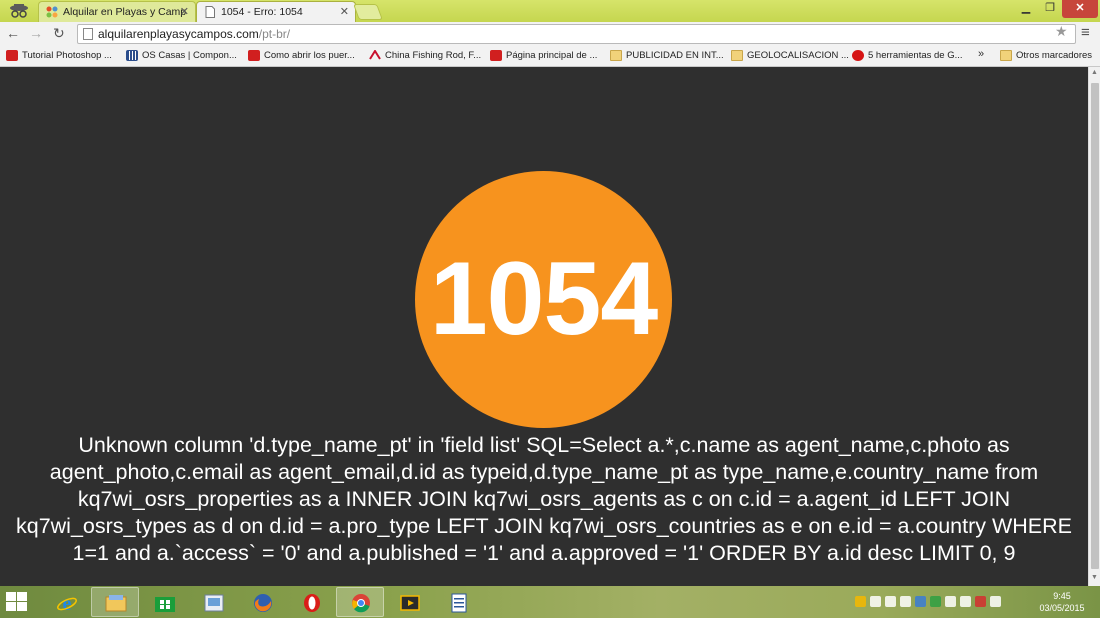 The height and width of the screenshot is (618, 1100). I want to click on forward-arrow-icon: →, so click(36, 33).